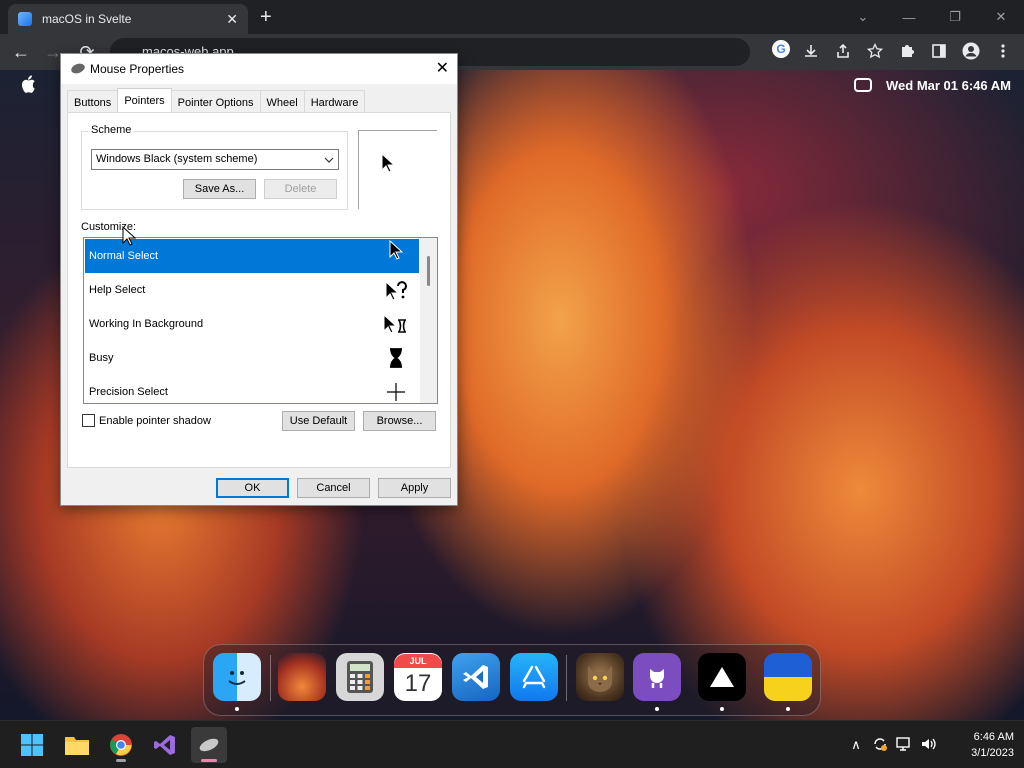 This screenshot has height=768, width=1024. I want to click on browser-tab: macOS in Svelte ✕, so click(128, 19).